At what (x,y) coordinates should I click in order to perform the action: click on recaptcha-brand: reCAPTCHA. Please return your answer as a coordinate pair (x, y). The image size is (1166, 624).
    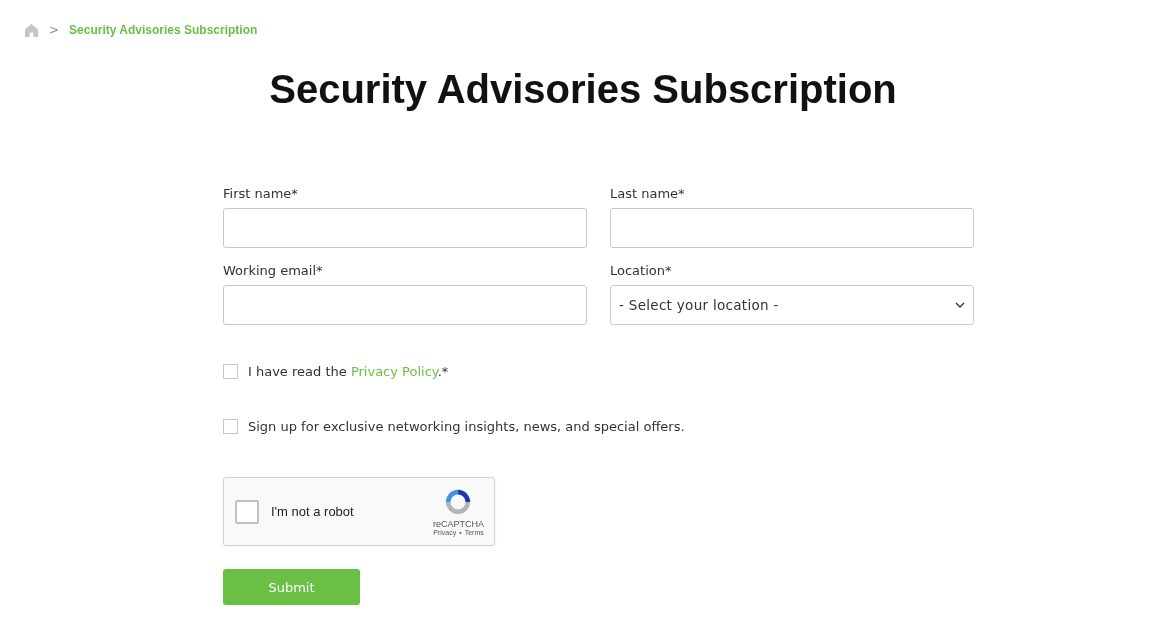
    Looking at the image, I should click on (458, 524).